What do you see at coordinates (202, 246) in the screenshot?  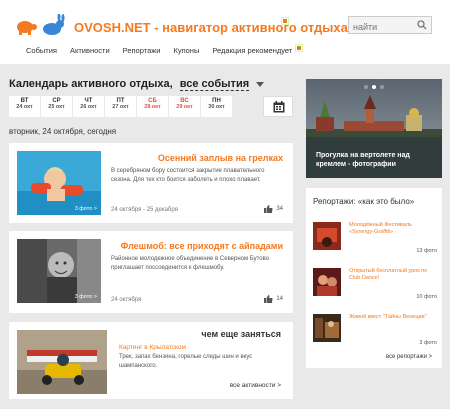 I see `event-title: Флешмоб: все приходят с айпадами` at bounding box center [202, 246].